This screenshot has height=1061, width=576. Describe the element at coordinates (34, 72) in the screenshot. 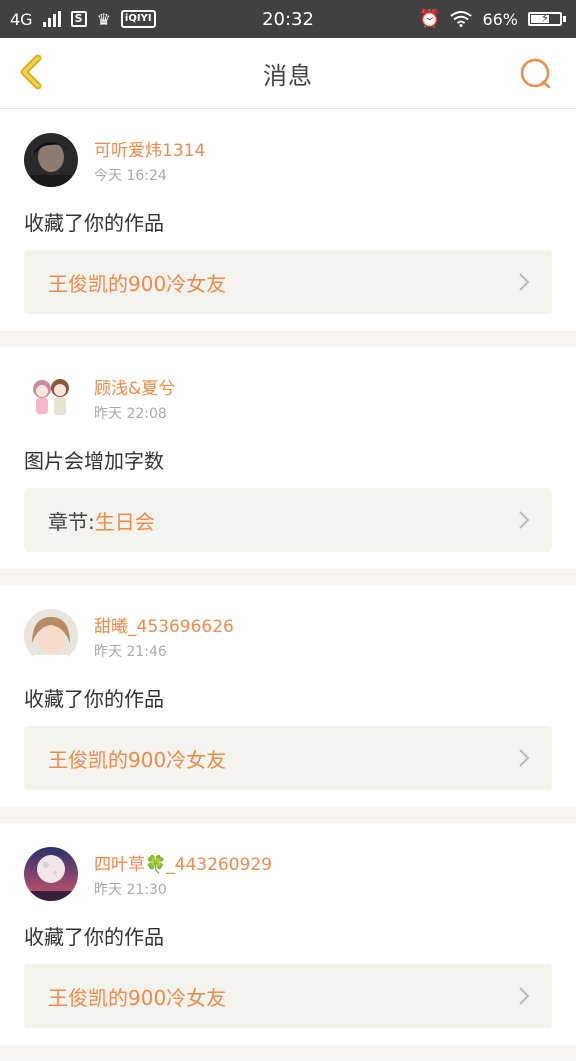

I see `back-arrow-icon` at that location.